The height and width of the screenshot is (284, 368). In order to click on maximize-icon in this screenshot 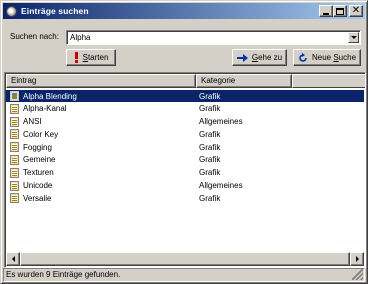, I will do `click(340, 11)`.